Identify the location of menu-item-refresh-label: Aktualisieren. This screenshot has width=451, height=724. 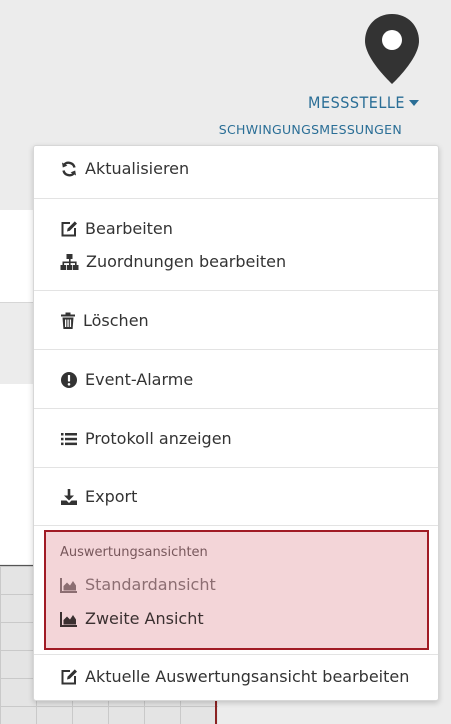
(137, 168).